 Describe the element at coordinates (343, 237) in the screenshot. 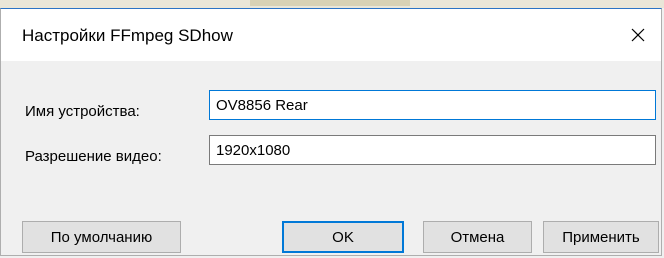

I see `ok-button: OK` at that location.